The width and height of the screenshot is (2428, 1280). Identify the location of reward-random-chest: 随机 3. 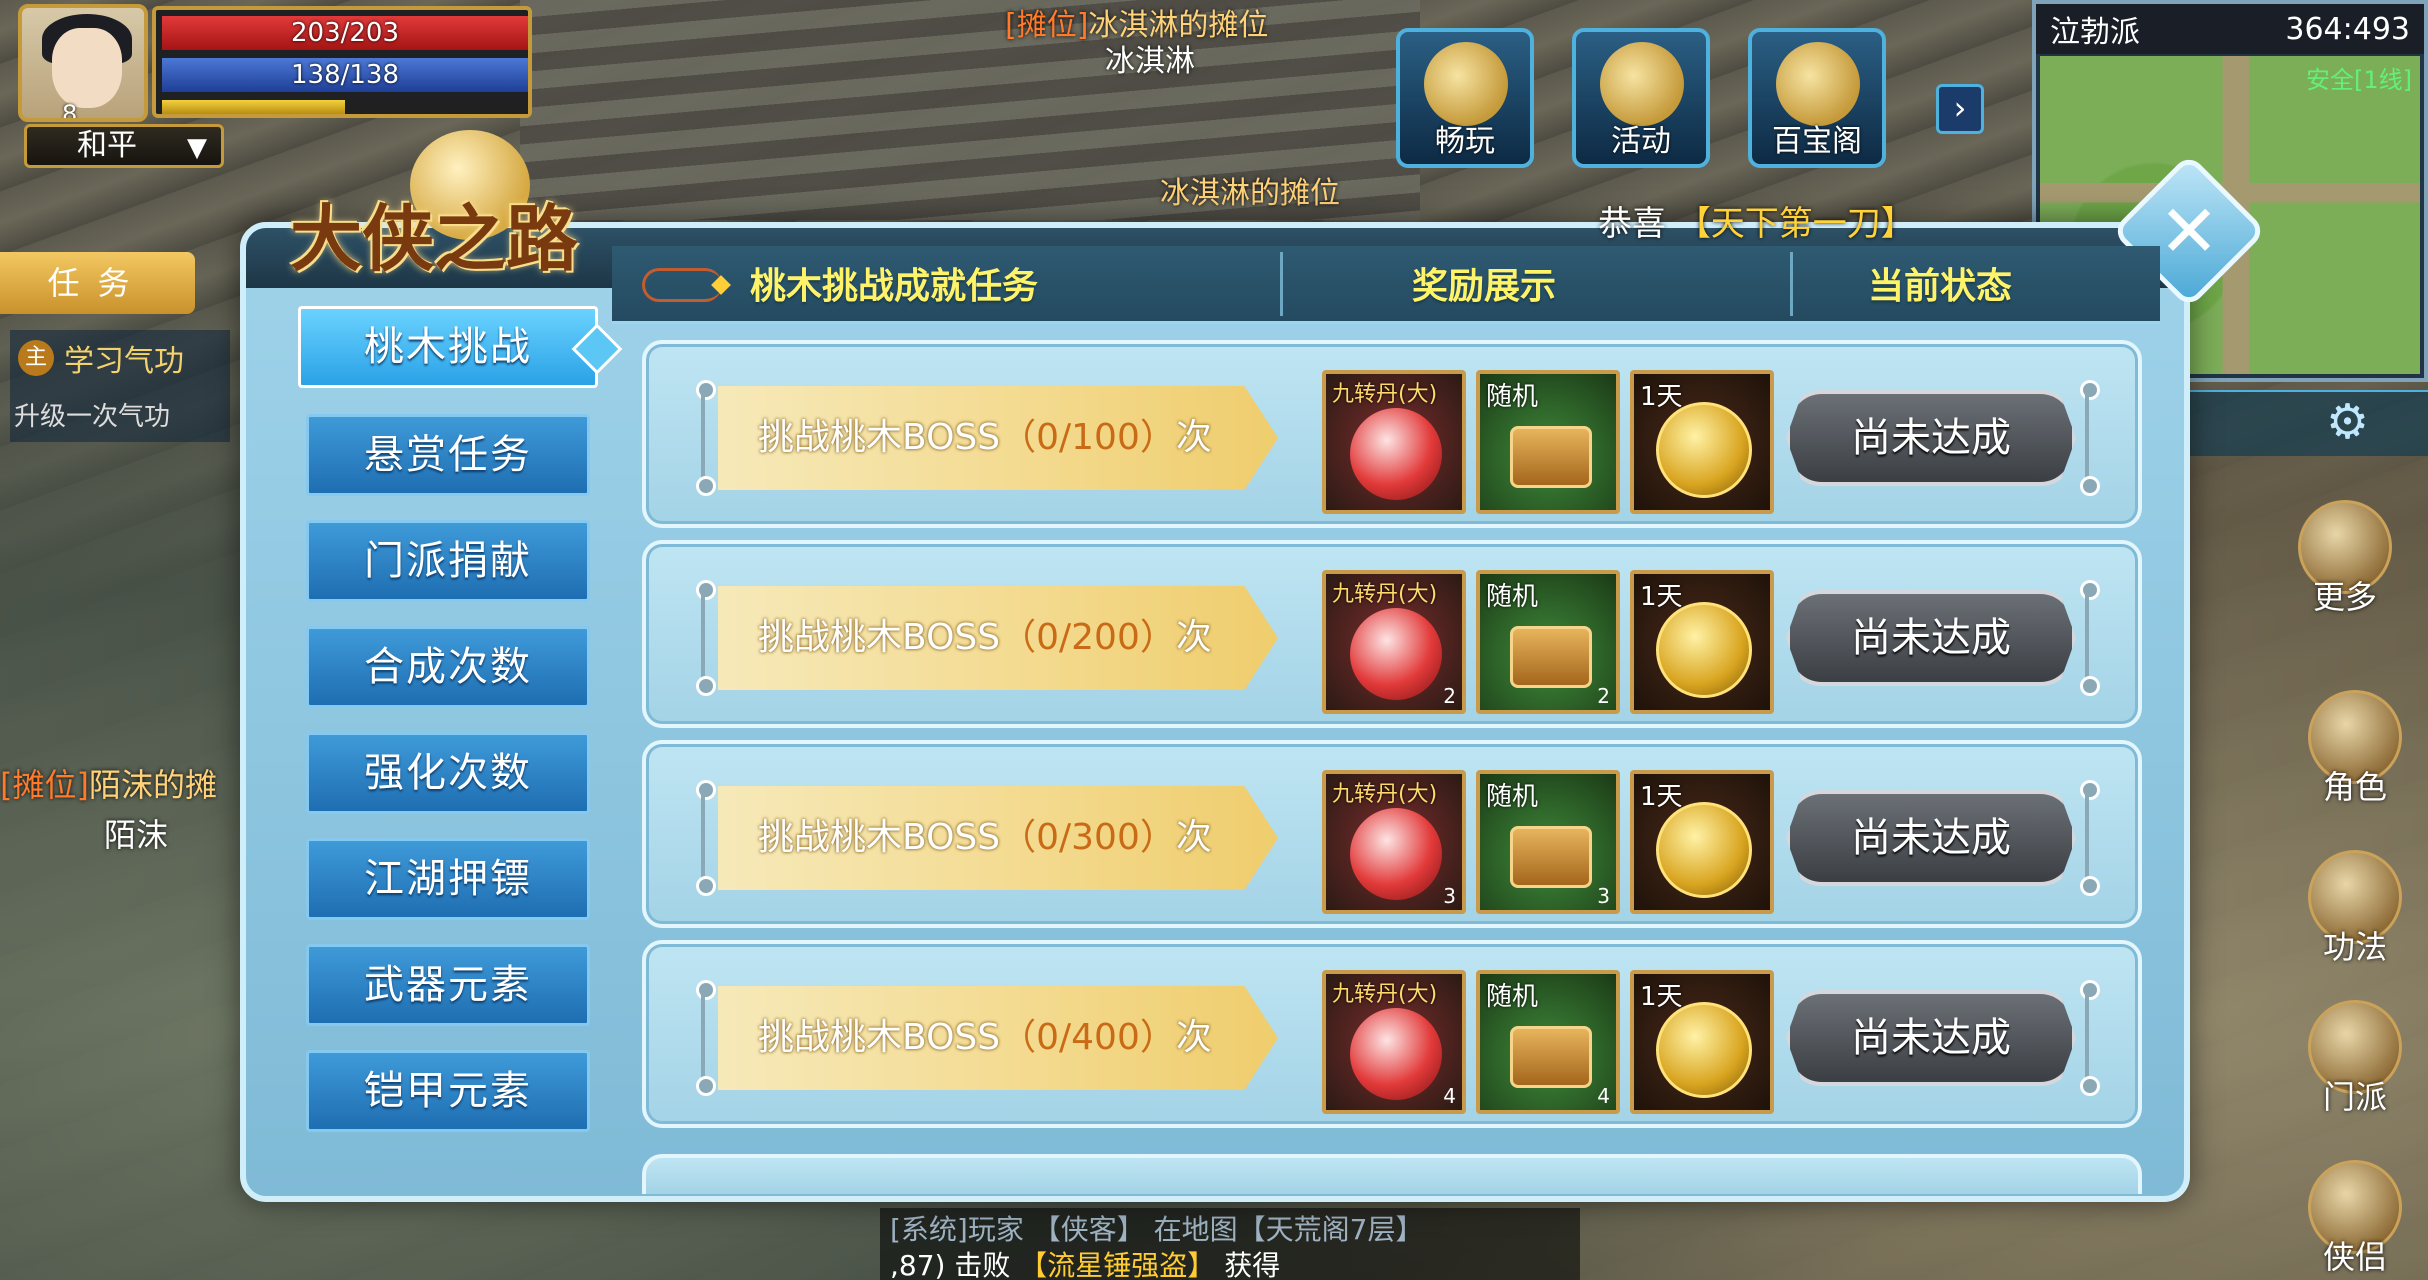
(1548, 842).